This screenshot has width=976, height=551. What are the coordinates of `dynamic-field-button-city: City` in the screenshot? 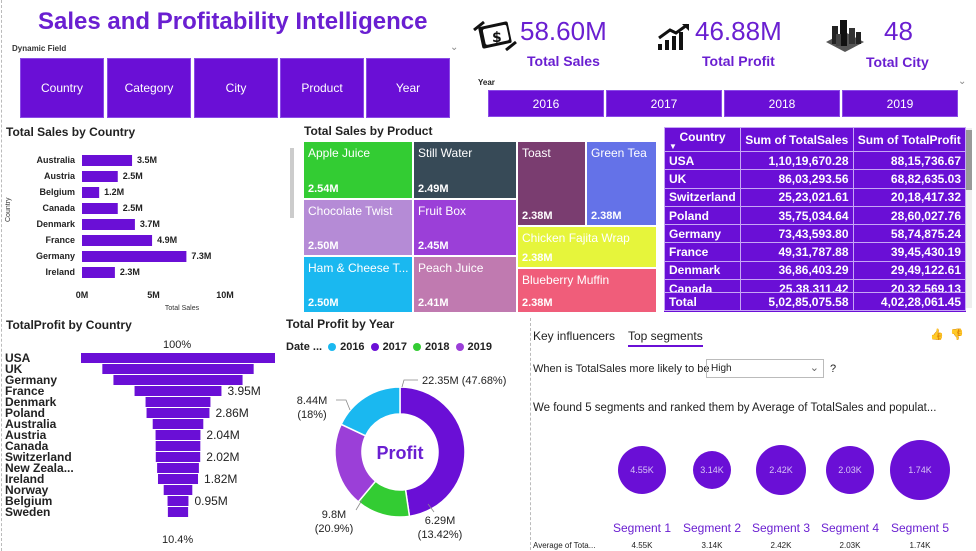 It's located at (236, 88).